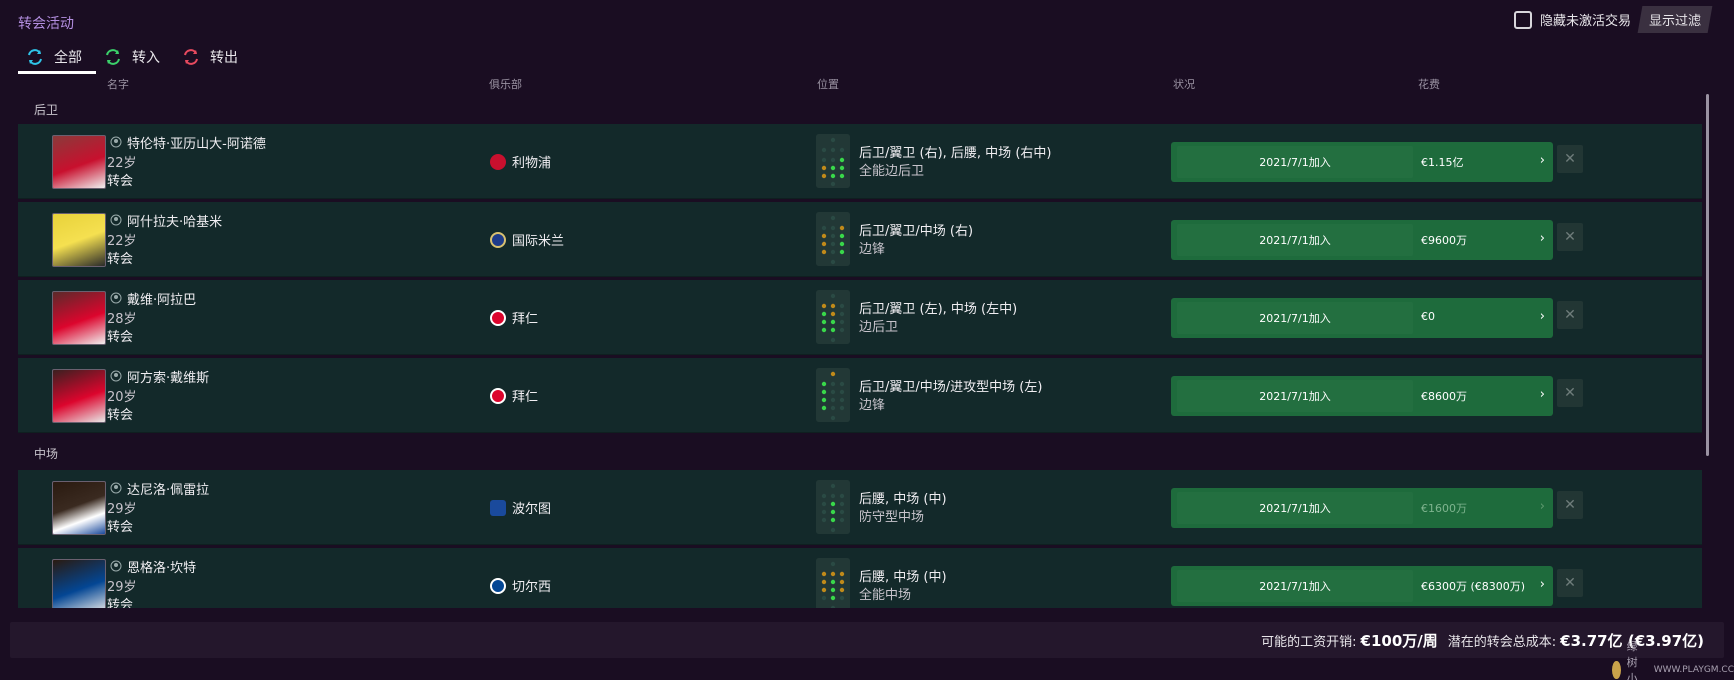  I want to click on transfer-status-bar: 2021/7/1加入 €8600万 ›, so click(1362, 396).